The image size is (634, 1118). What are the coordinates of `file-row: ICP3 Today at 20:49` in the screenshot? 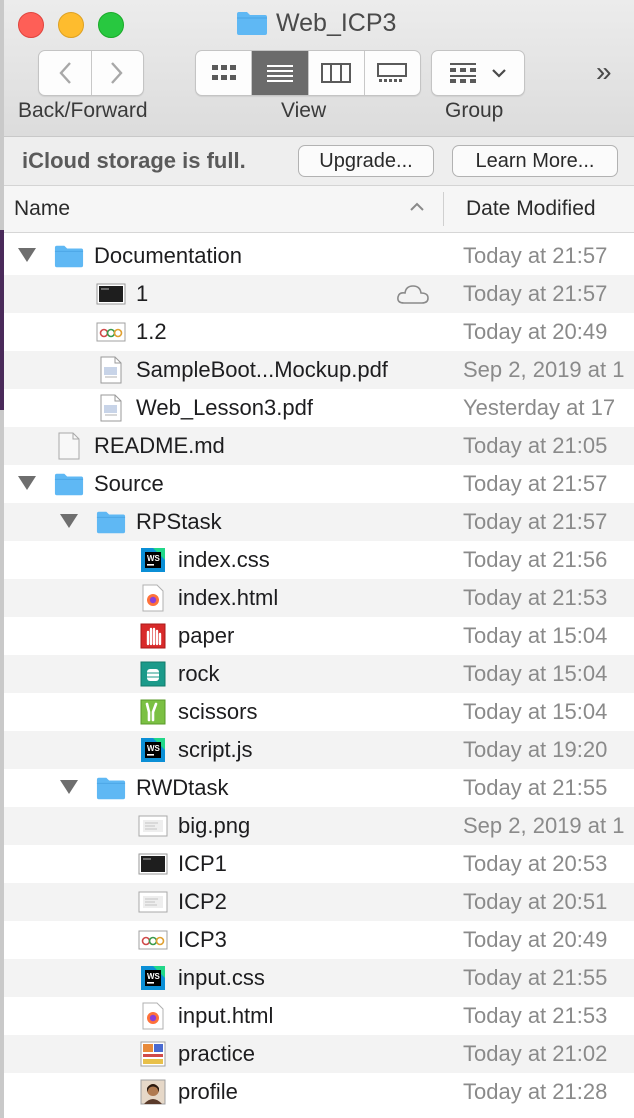 It's located at (319, 940).